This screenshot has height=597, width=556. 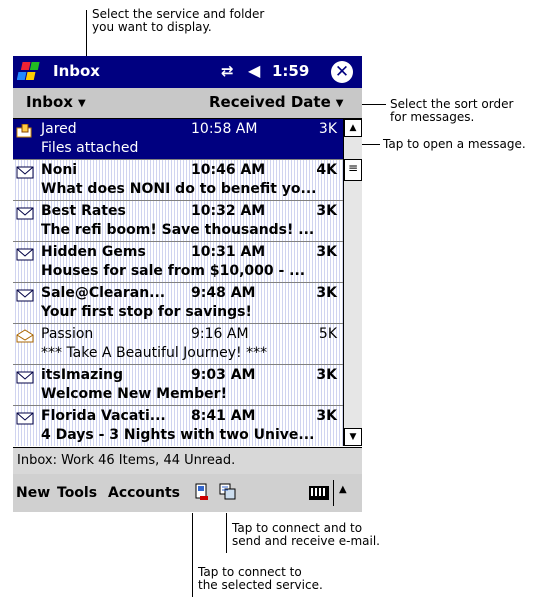 I want to click on callout-line-service, so click(x=86, y=34).